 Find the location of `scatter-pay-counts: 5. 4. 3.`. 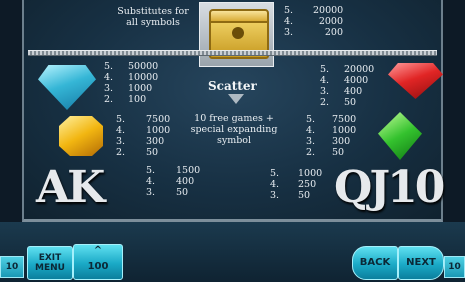

scatter-pay-counts: 5. 4. 3. is located at coordinates (289, 21).